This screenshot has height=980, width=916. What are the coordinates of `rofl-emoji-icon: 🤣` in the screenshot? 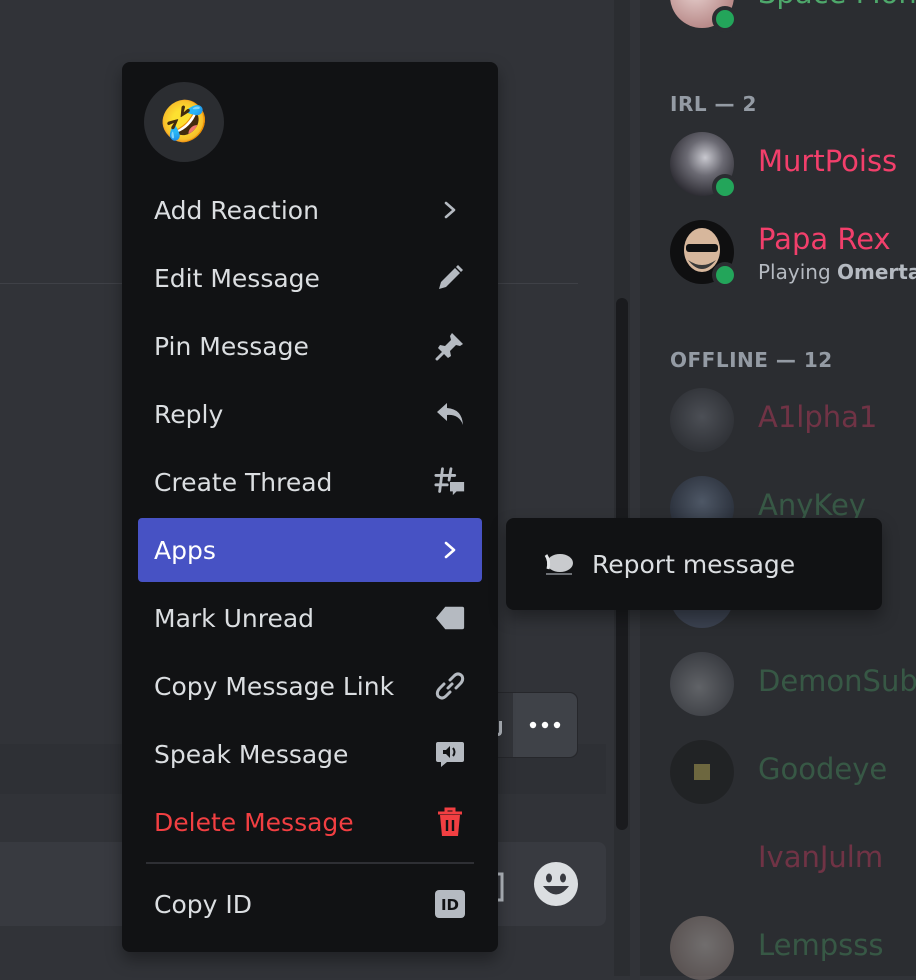 It's located at (184, 122).